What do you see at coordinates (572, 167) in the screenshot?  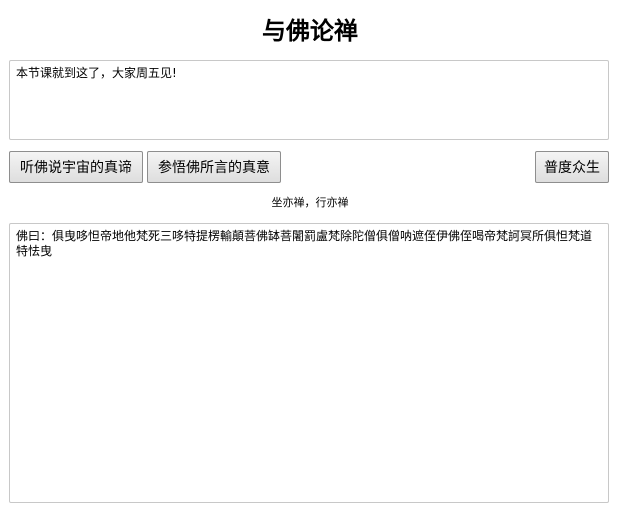 I see `spread-button: 普度众生` at bounding box center [572, 167].